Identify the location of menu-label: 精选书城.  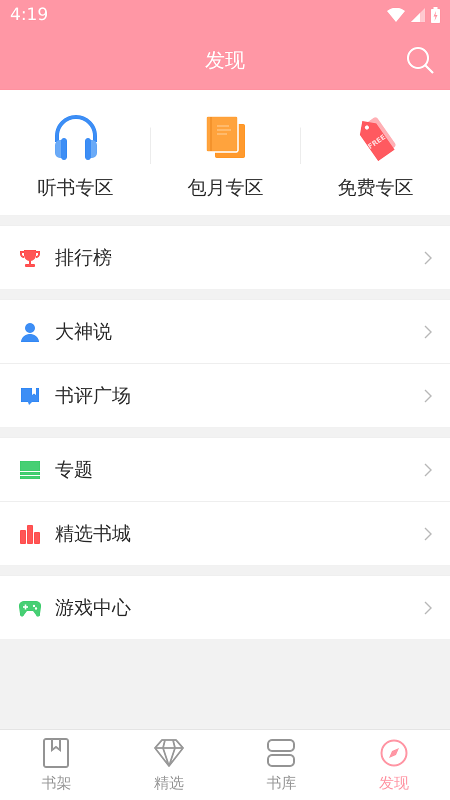
(93, 534).